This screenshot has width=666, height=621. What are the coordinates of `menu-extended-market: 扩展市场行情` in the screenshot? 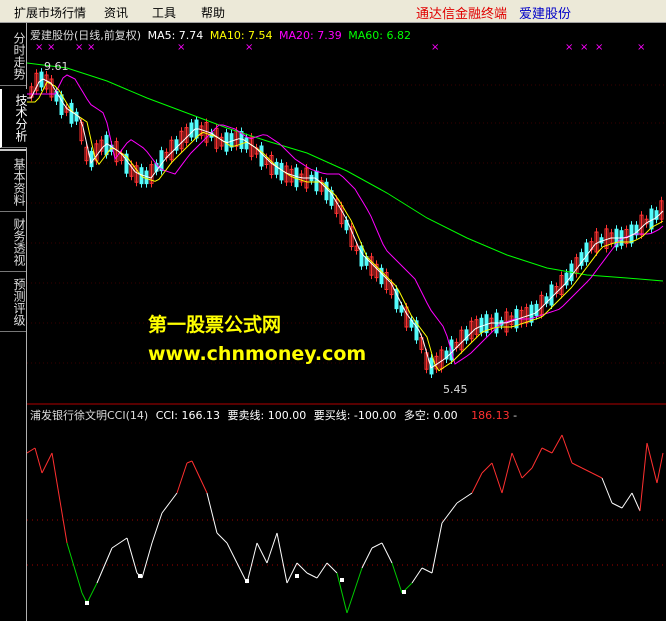 It's located at (50, 12).